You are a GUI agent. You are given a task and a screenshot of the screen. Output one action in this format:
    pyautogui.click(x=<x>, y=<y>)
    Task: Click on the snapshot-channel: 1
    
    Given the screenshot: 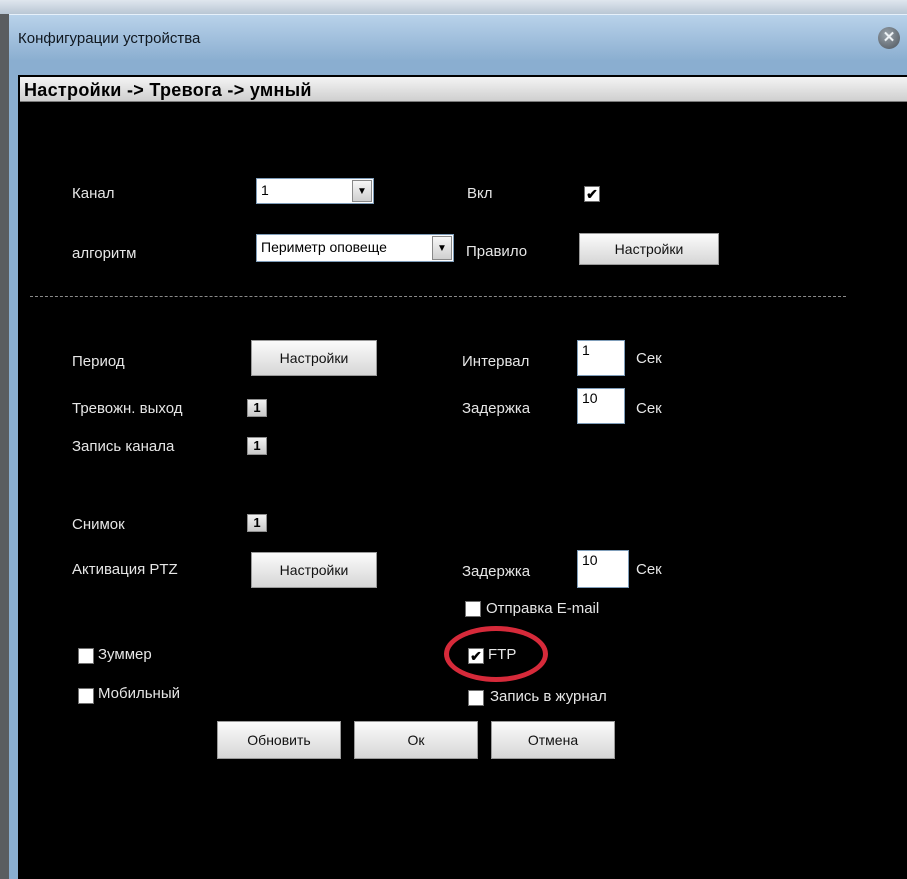 What is the action you would take?
    pyautogui.click(x=257, y=523)
    